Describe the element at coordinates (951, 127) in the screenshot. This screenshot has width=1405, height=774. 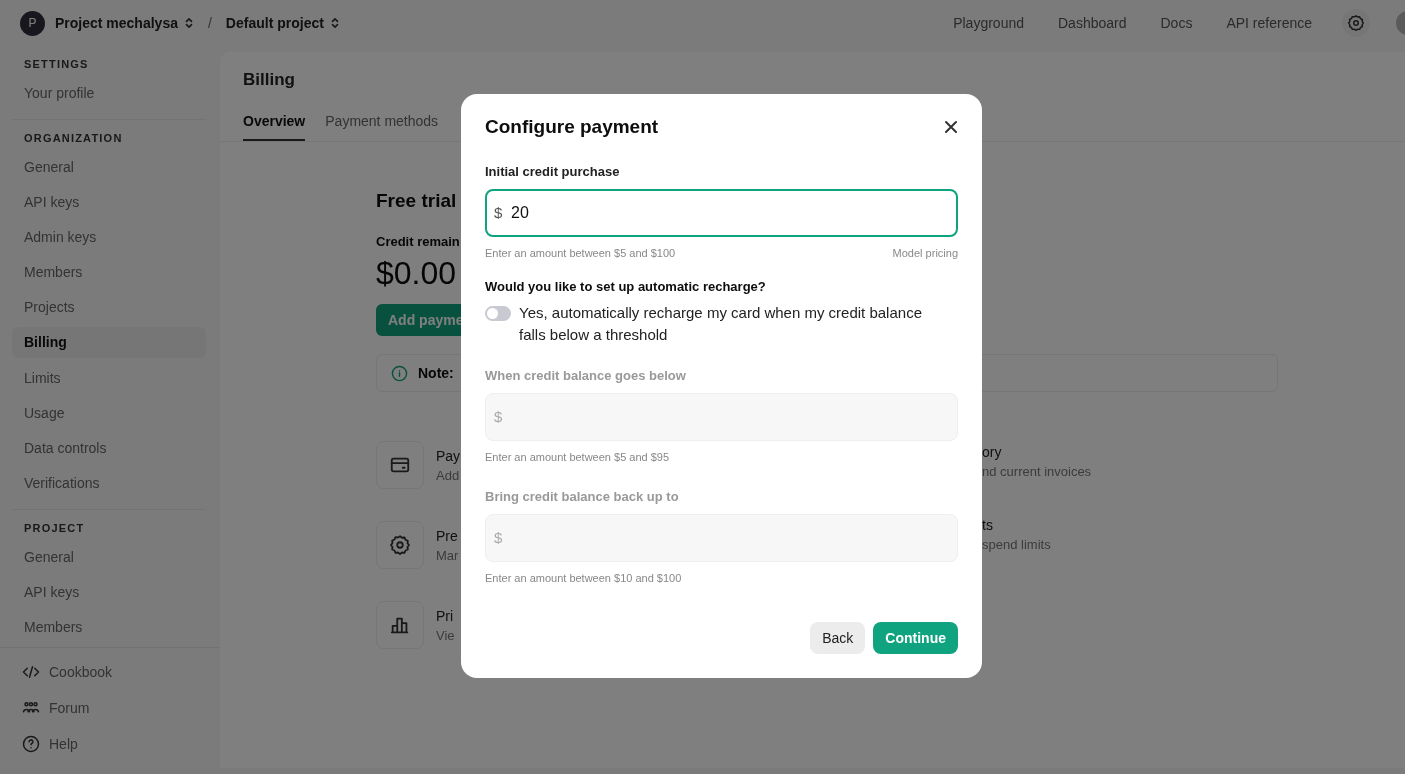
I see `close-icon` at that location.